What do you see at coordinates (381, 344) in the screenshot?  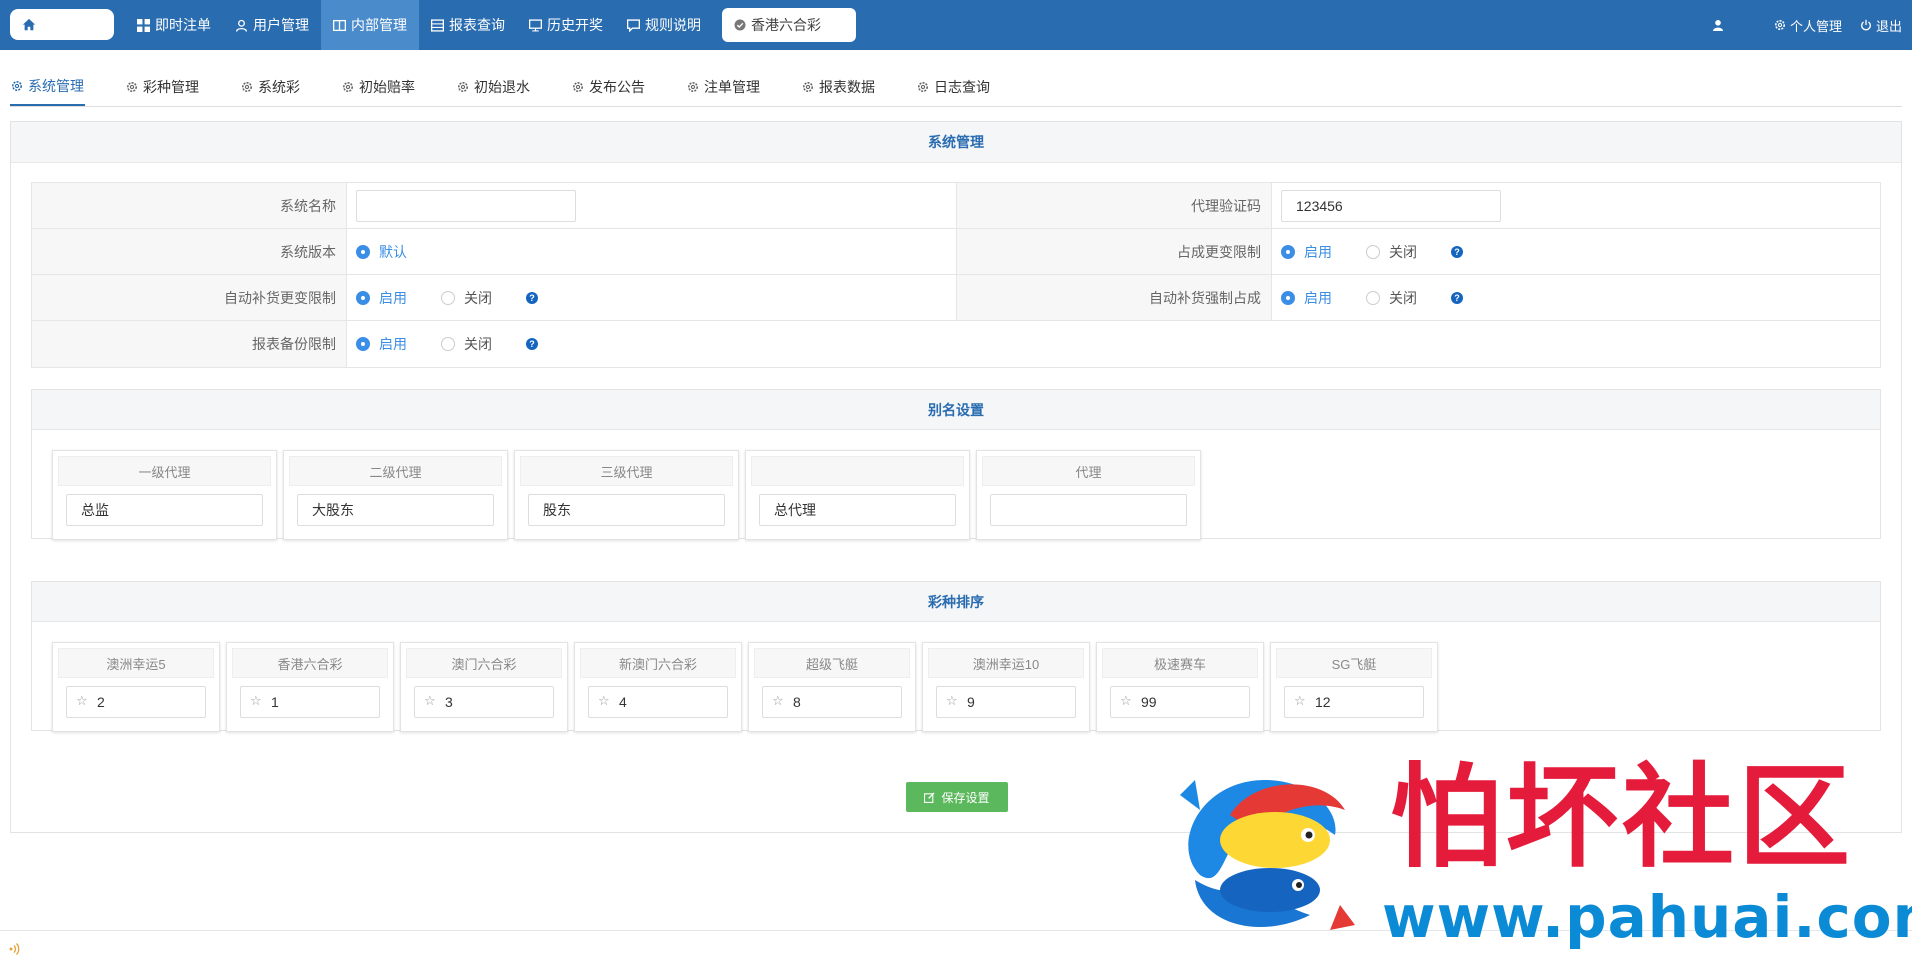 I see `report-backup-enable-radio: 启用` at bounding box center [381, 344].